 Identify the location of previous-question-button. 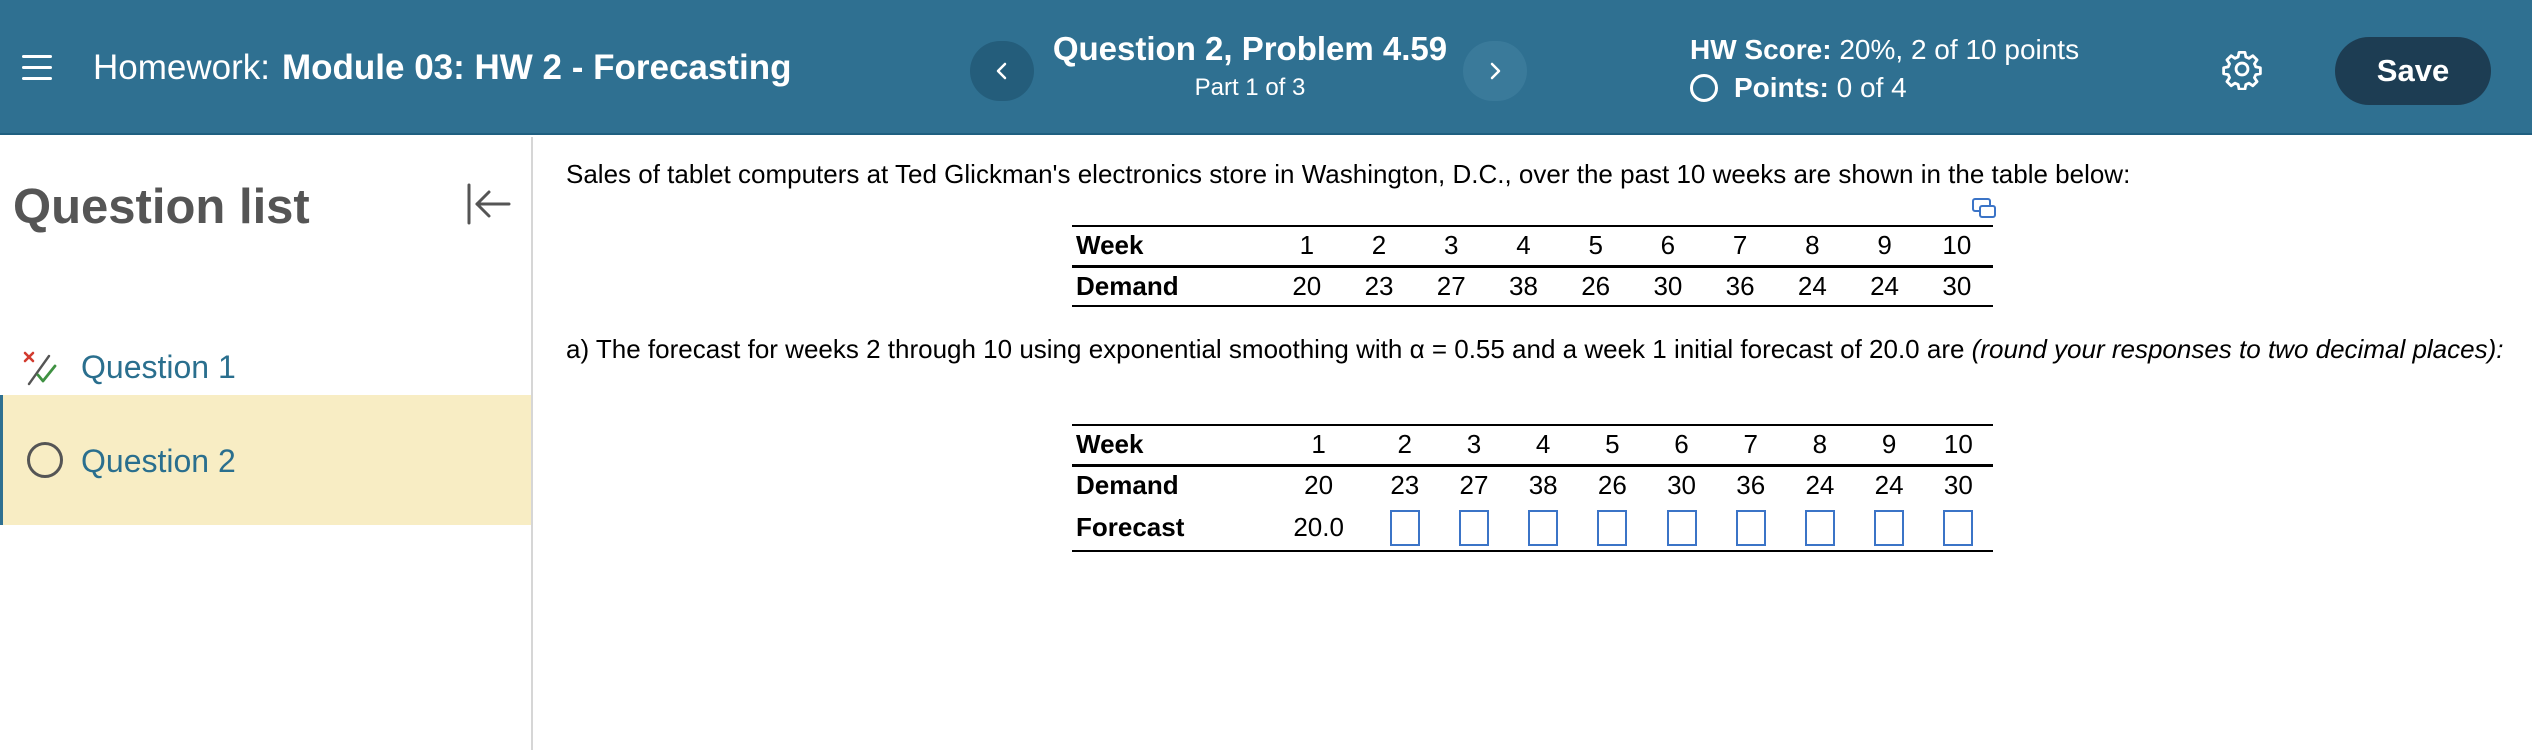
(1002, 71).